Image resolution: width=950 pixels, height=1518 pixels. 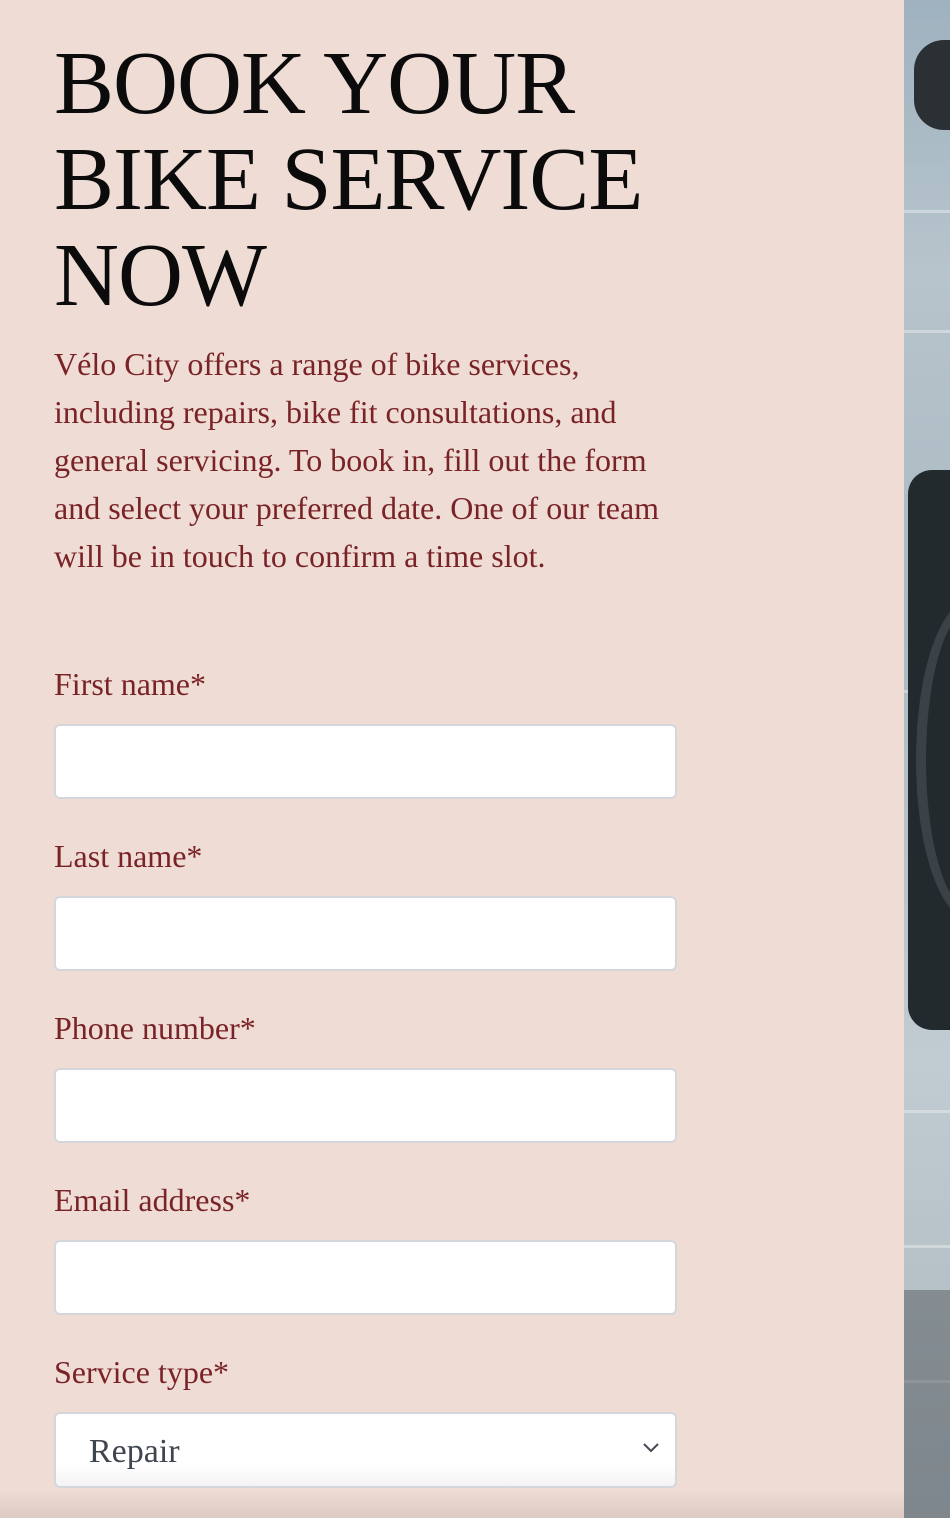 What do you see at coordinates (365, 761) in the screenshot?
I see `first-name-field` at bounding box center [365, 761].